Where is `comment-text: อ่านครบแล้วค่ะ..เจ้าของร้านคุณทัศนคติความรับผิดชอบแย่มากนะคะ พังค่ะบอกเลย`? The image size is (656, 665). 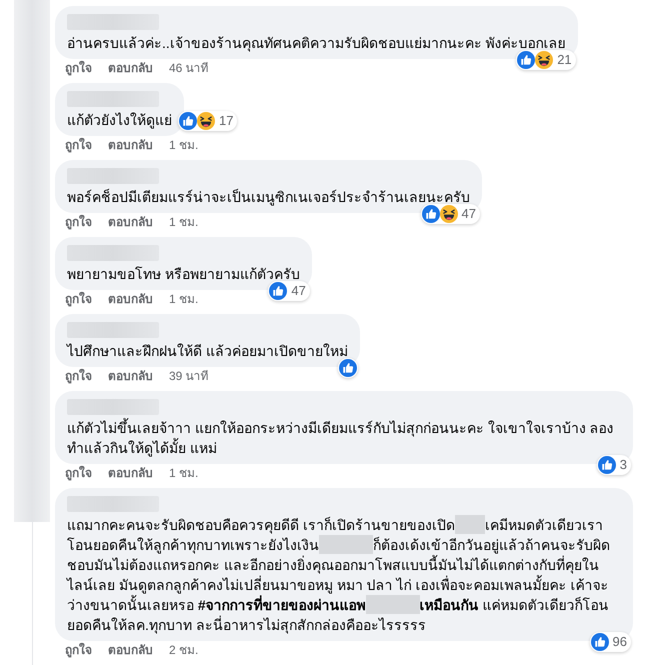 comment-text: อ่านครบแล้วค่ะ..เจ้าของร้านคุณทัศนคติความรับผิดชอบแย่มากนะคะ พังค่ะบอกเลย is located at coordinates (316, 43).